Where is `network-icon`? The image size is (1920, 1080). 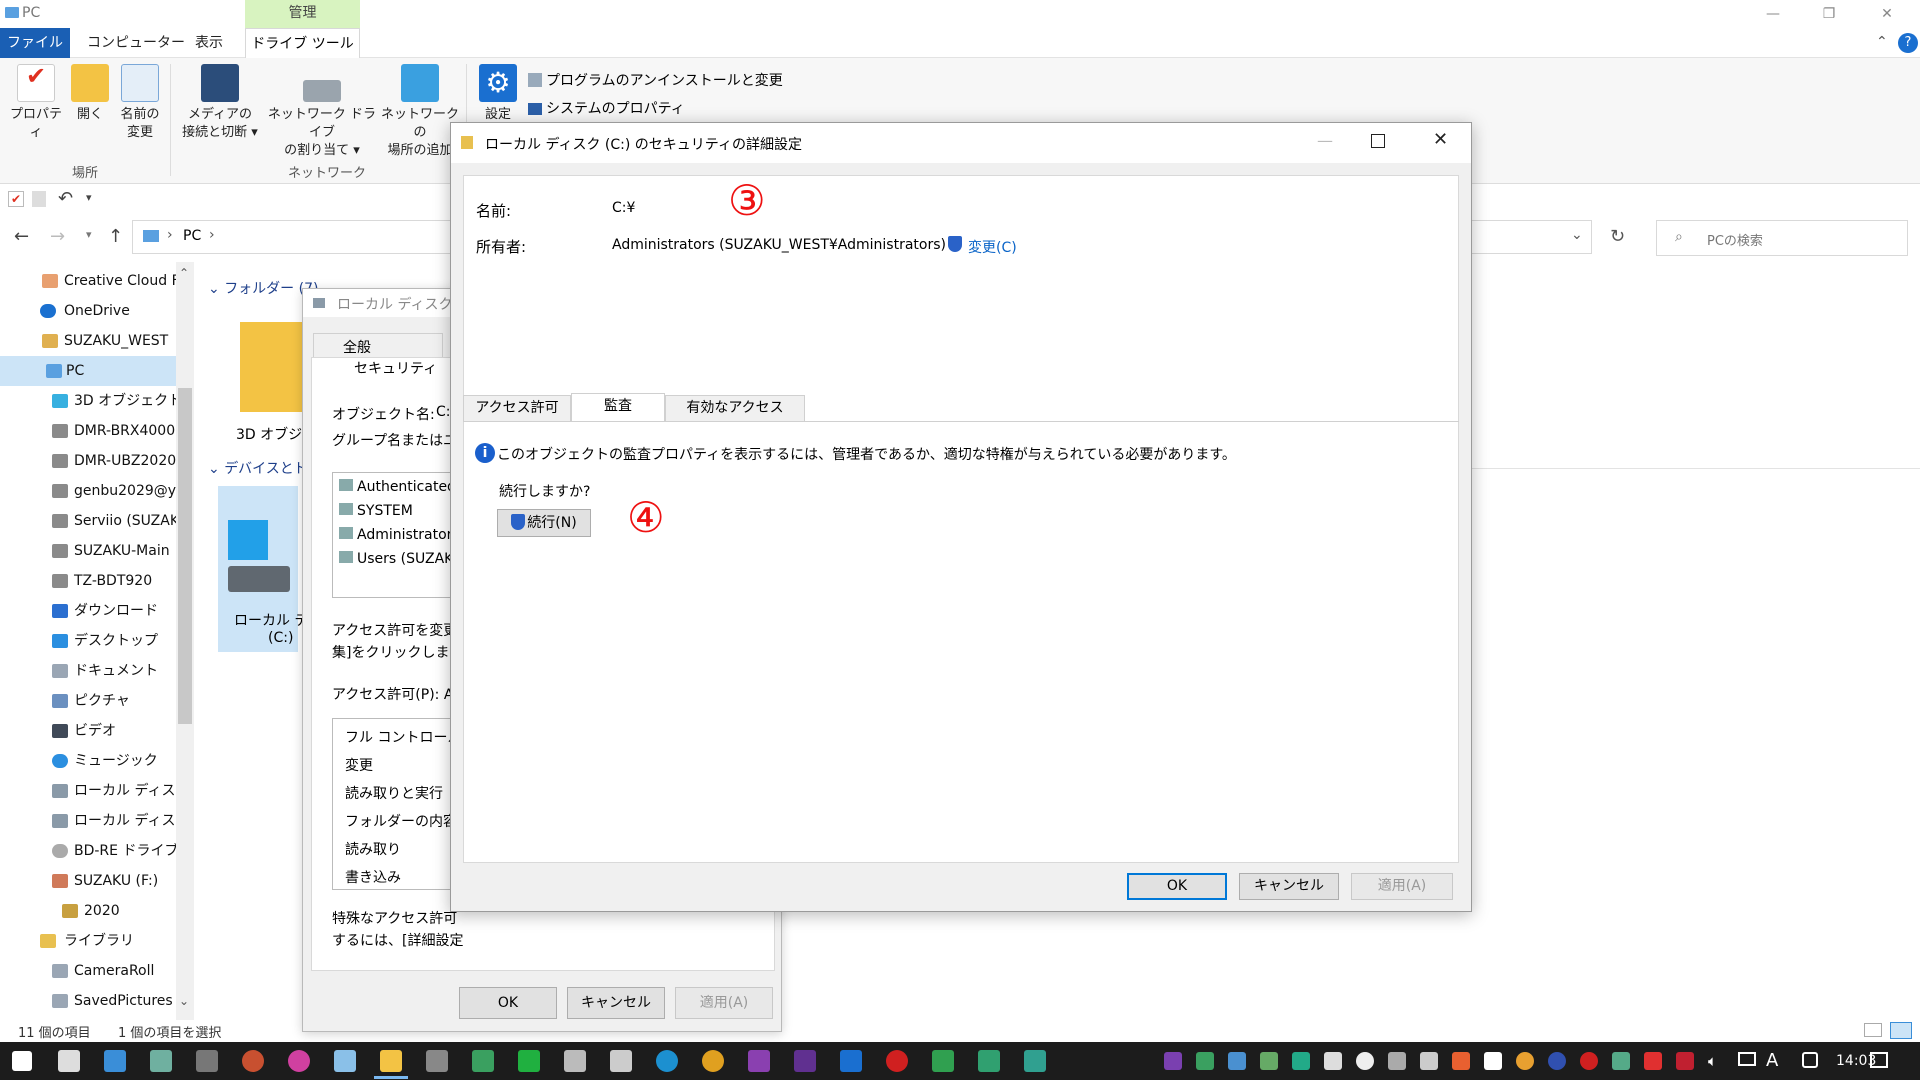
network-icon is located at coordinates (1747, 1059).